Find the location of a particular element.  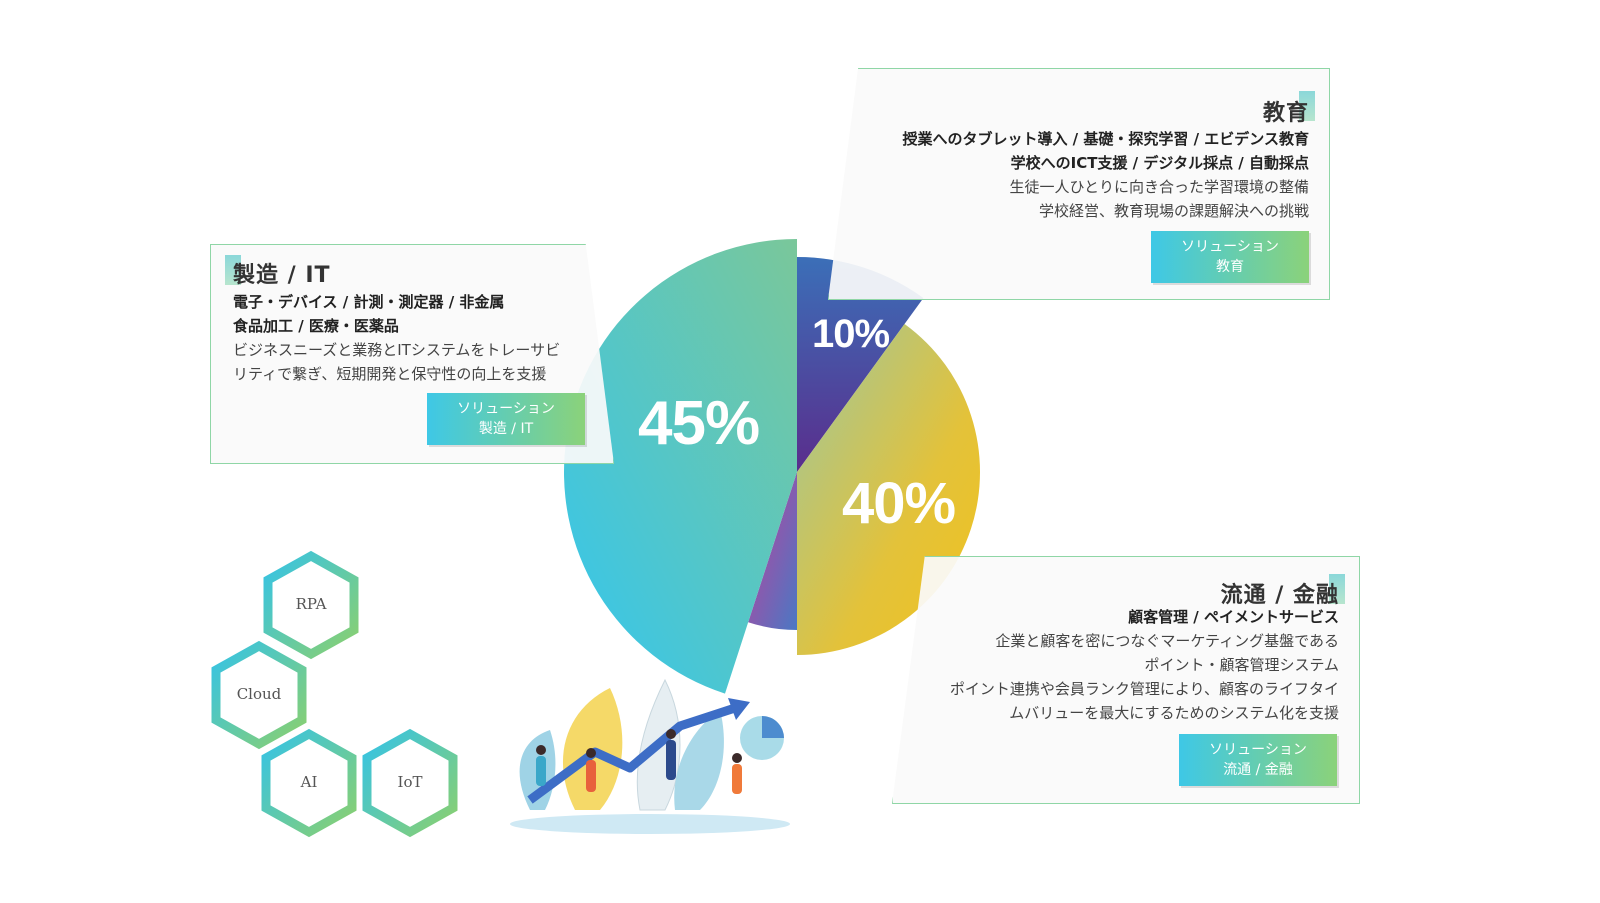

hexagon-ai: AI is located at coordinates (309, 783).